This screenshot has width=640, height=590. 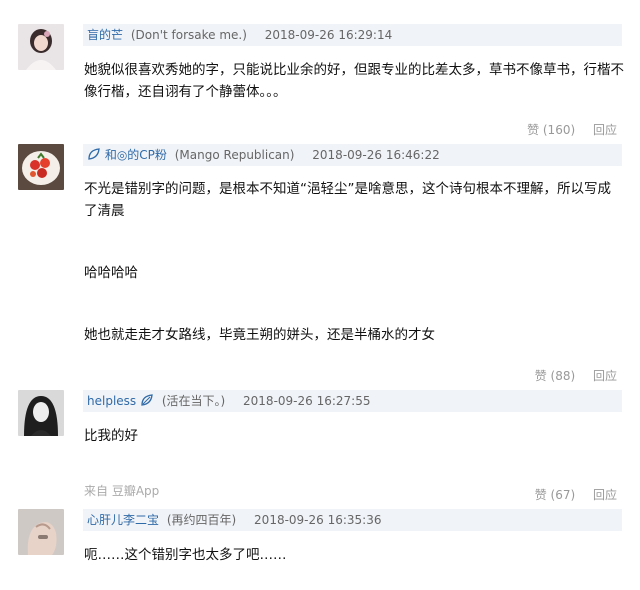 I want to click on username-link: 盲的芒, so click(x=103, y=35).